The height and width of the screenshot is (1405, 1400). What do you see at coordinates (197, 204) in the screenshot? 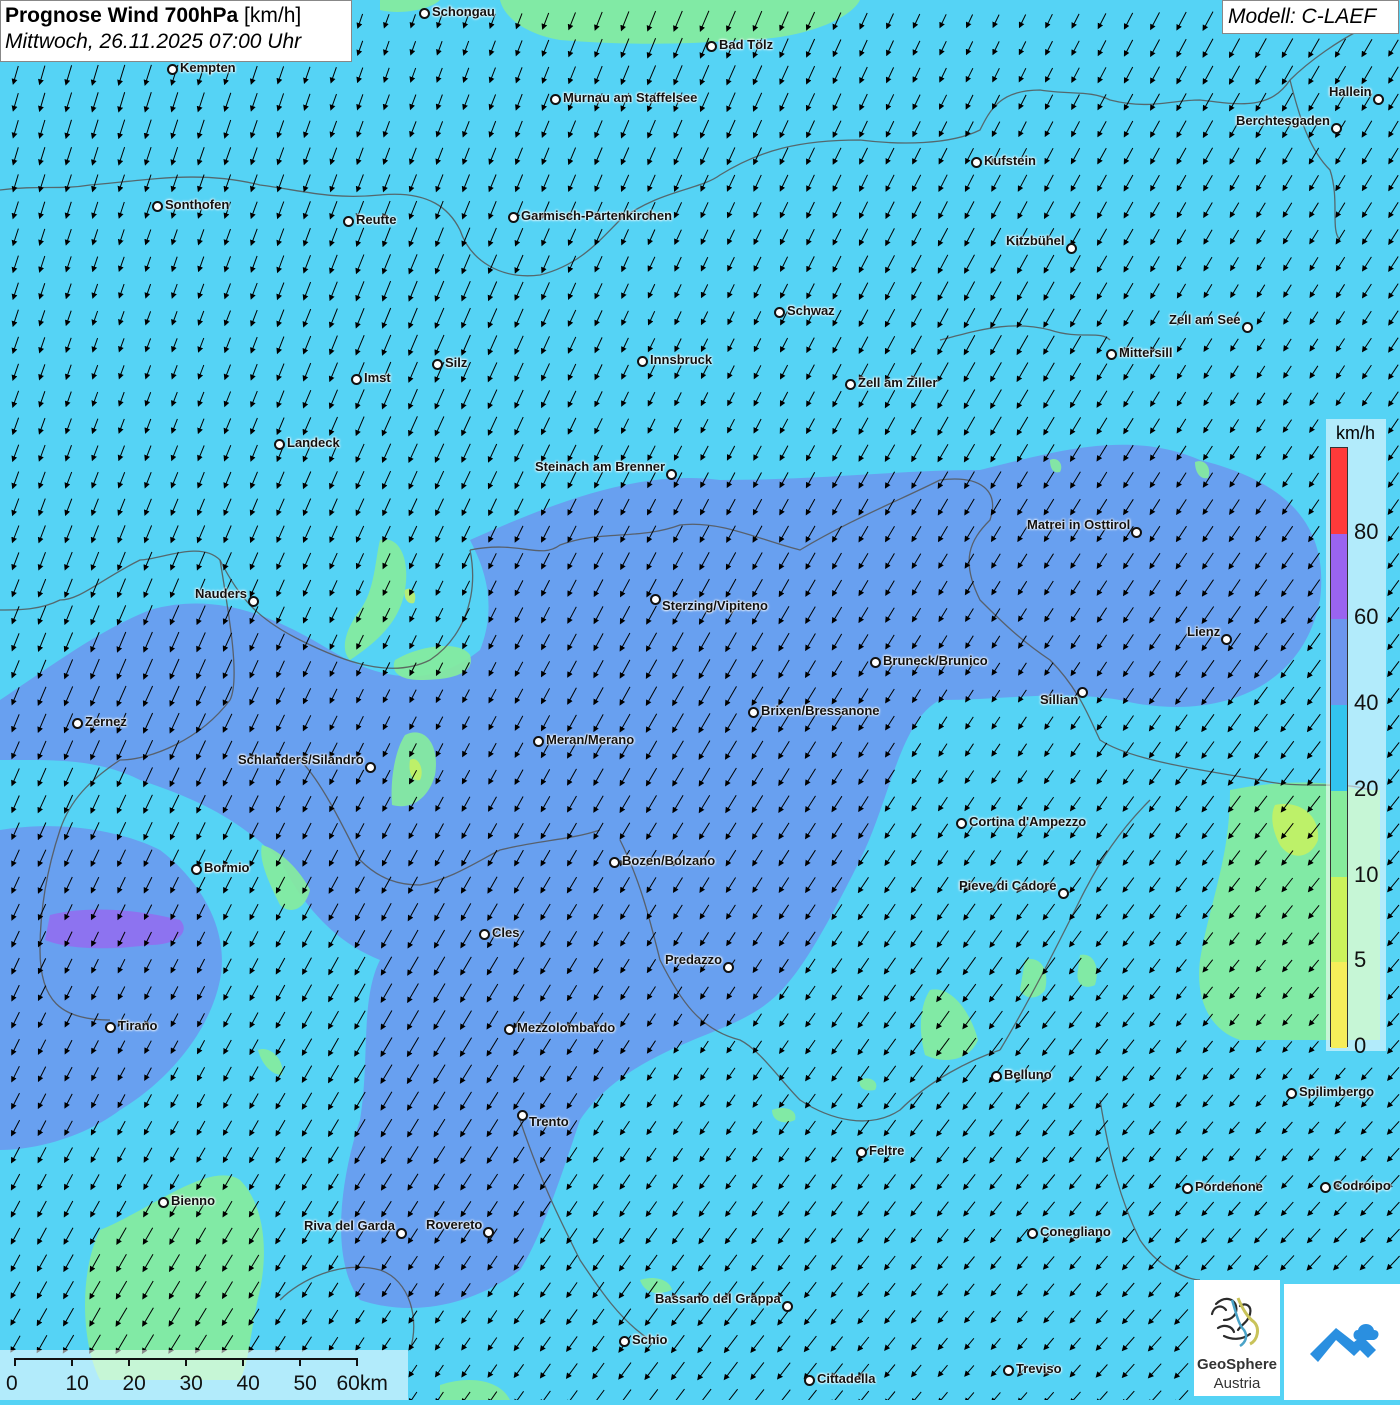
I see `city-label: Sonthofen` at bounding box center [197, 204].